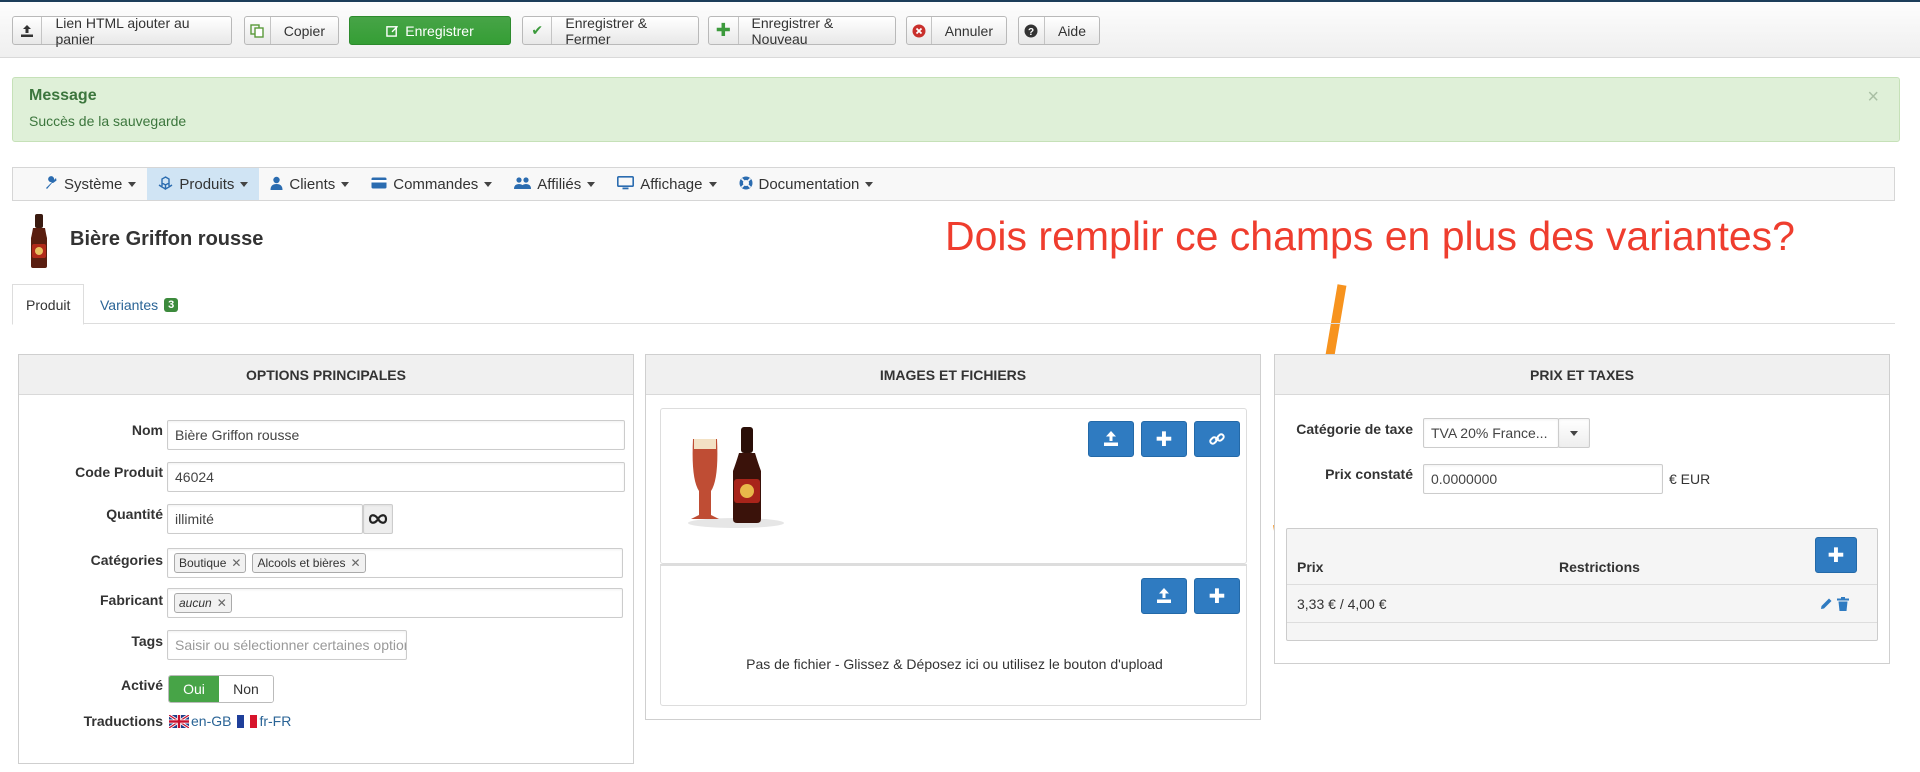  I want to click on translation-en-link: en-GB, so click(200, 721).